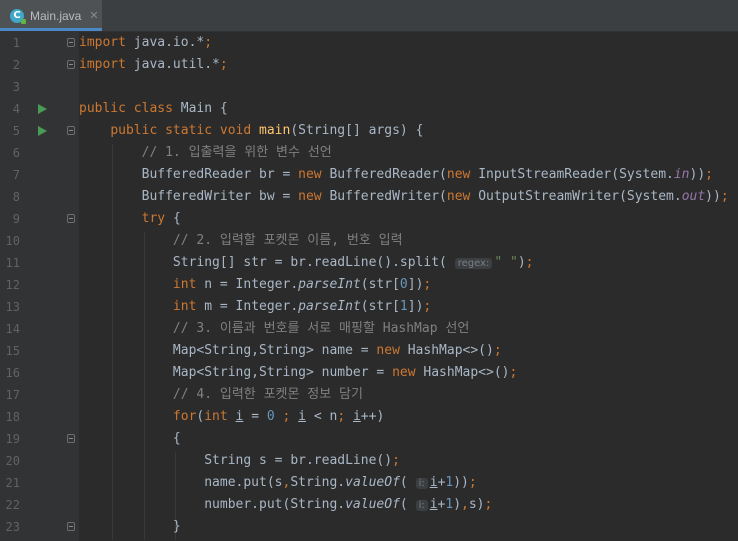  What do you see at coordinates (267, 262) in the screenshot?
I see `code-token: String[] str = br.readLine().split(` at bounding box center [267, 262].